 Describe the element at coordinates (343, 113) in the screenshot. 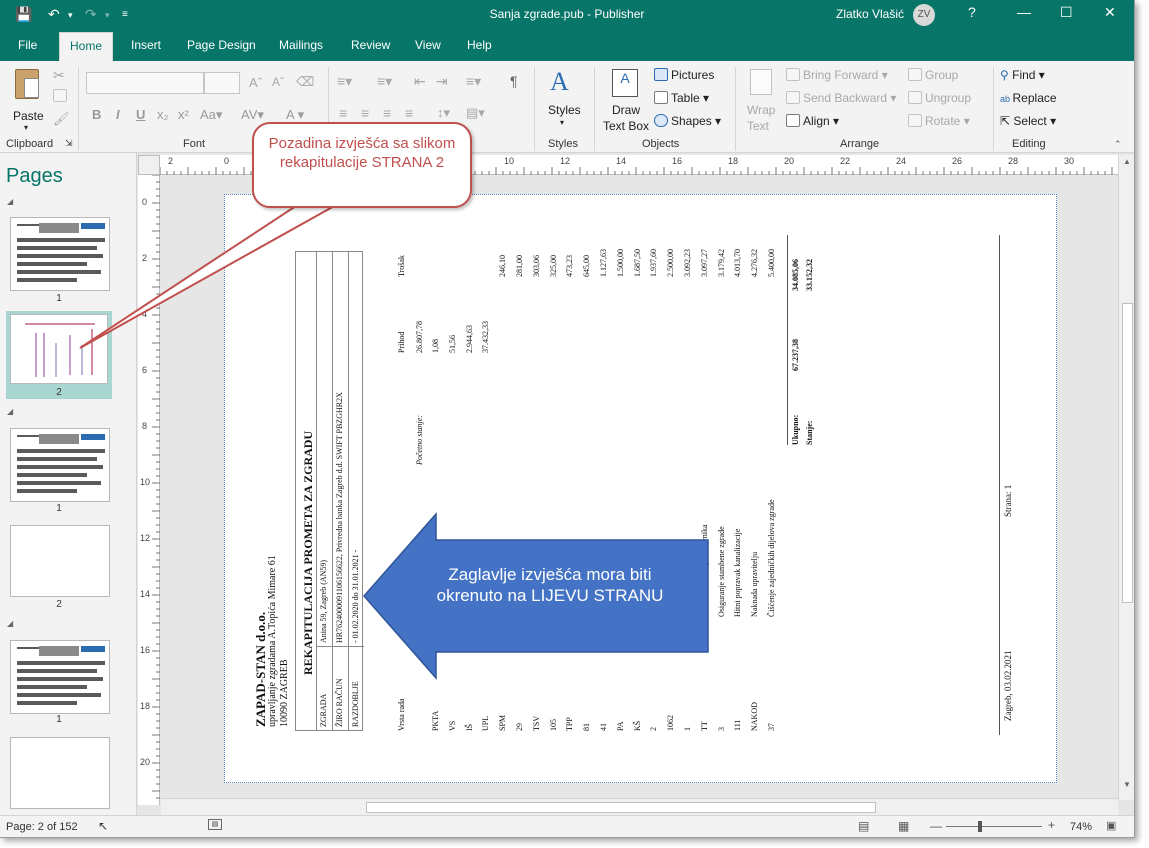

I see `align-left-icon: ≡` at that location.